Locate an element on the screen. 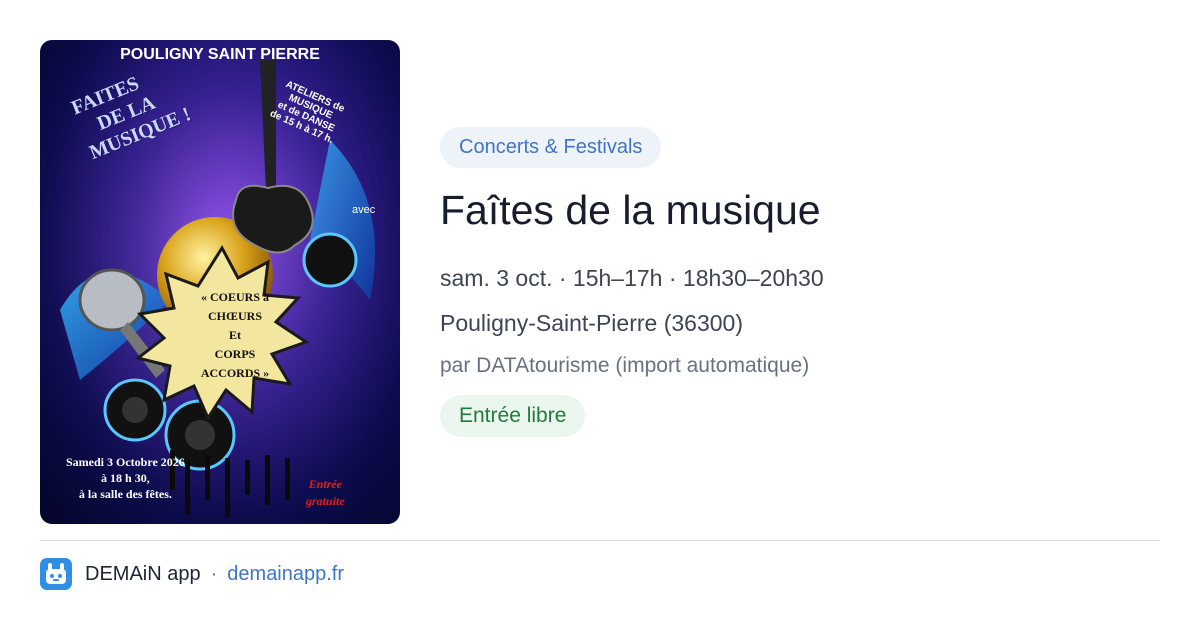  category-tag: Concerts & Festivals is located at coordinates (551, 147).